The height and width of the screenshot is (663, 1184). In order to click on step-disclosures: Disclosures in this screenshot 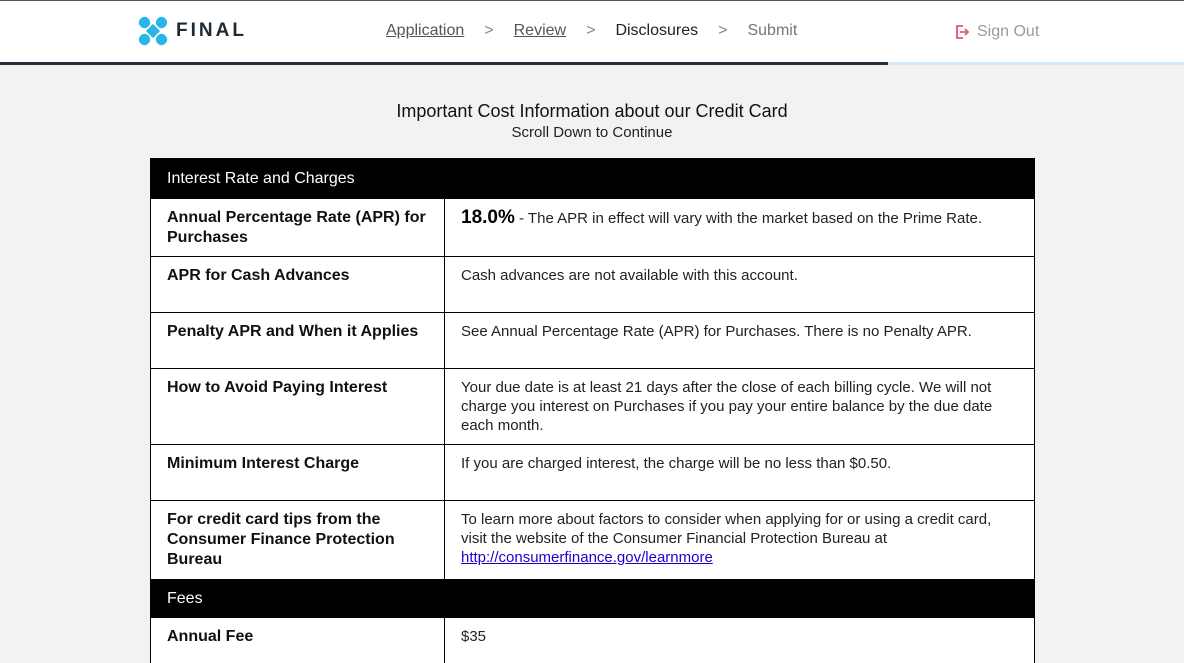, I will do `click(657, 30)`.